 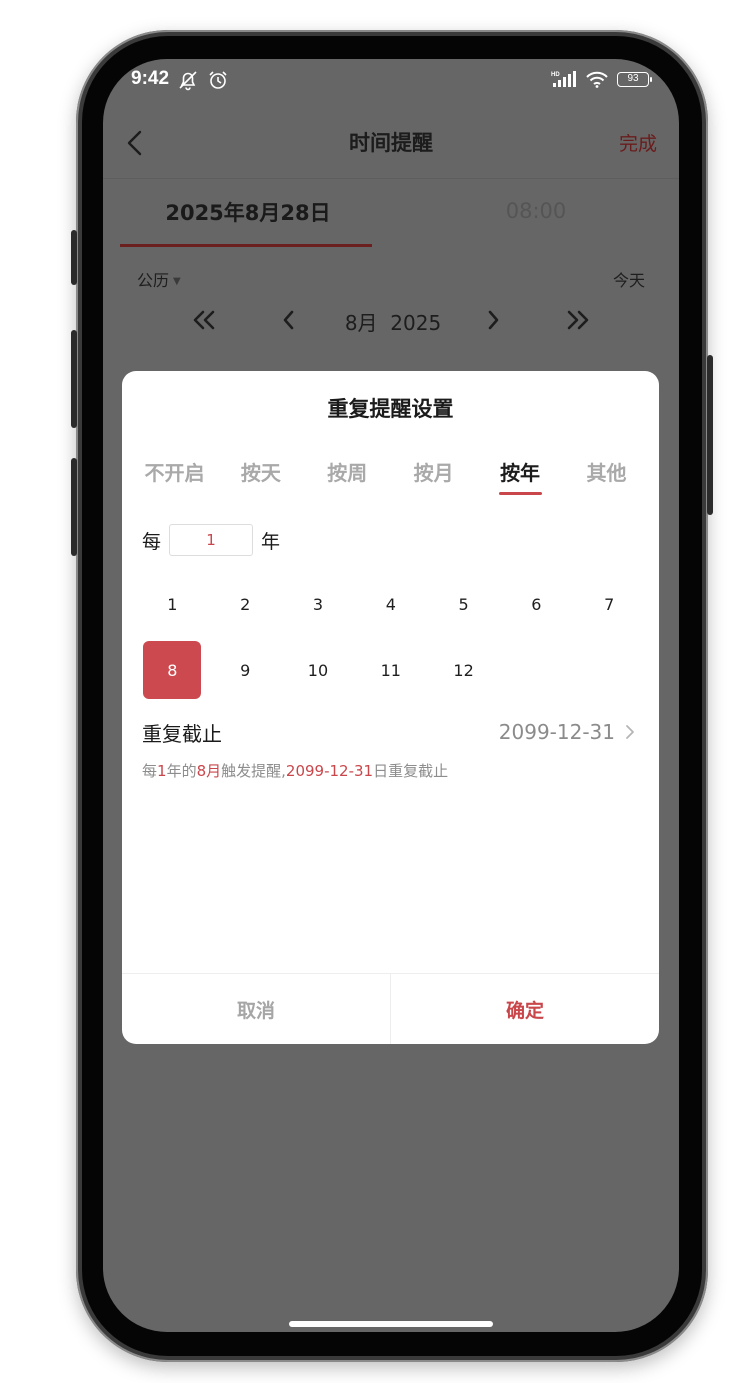 I want to click on month-navigator: 8月 2025, so click(x=391, y=320).